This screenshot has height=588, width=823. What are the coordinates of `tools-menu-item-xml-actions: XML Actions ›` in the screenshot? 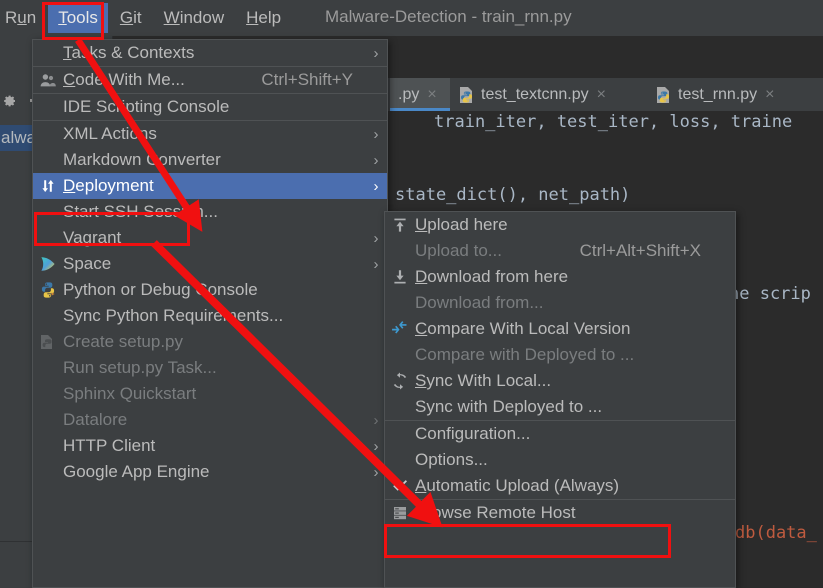 It's located at (210, 134).